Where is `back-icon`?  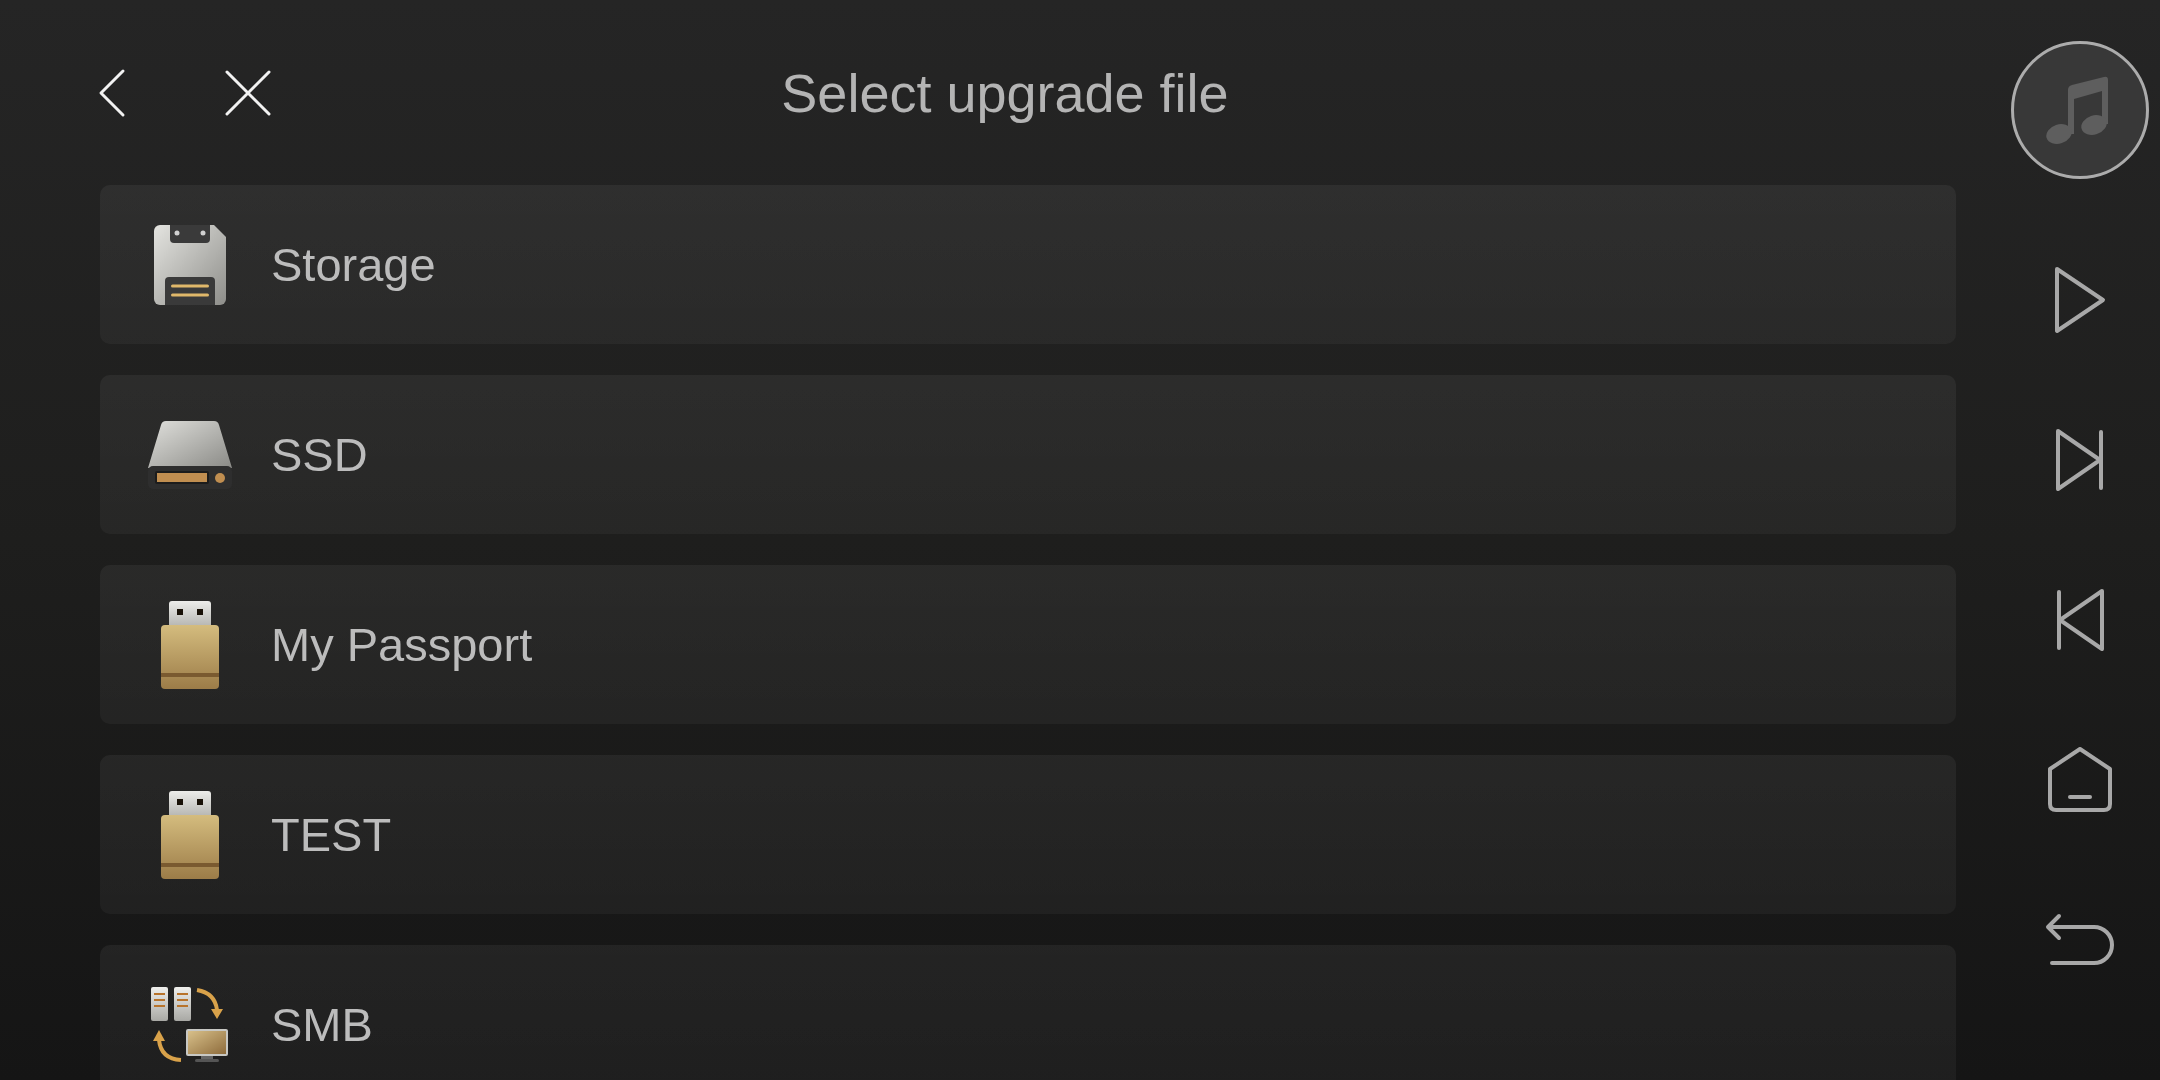
back-icon is located at coordinates (112, 92).